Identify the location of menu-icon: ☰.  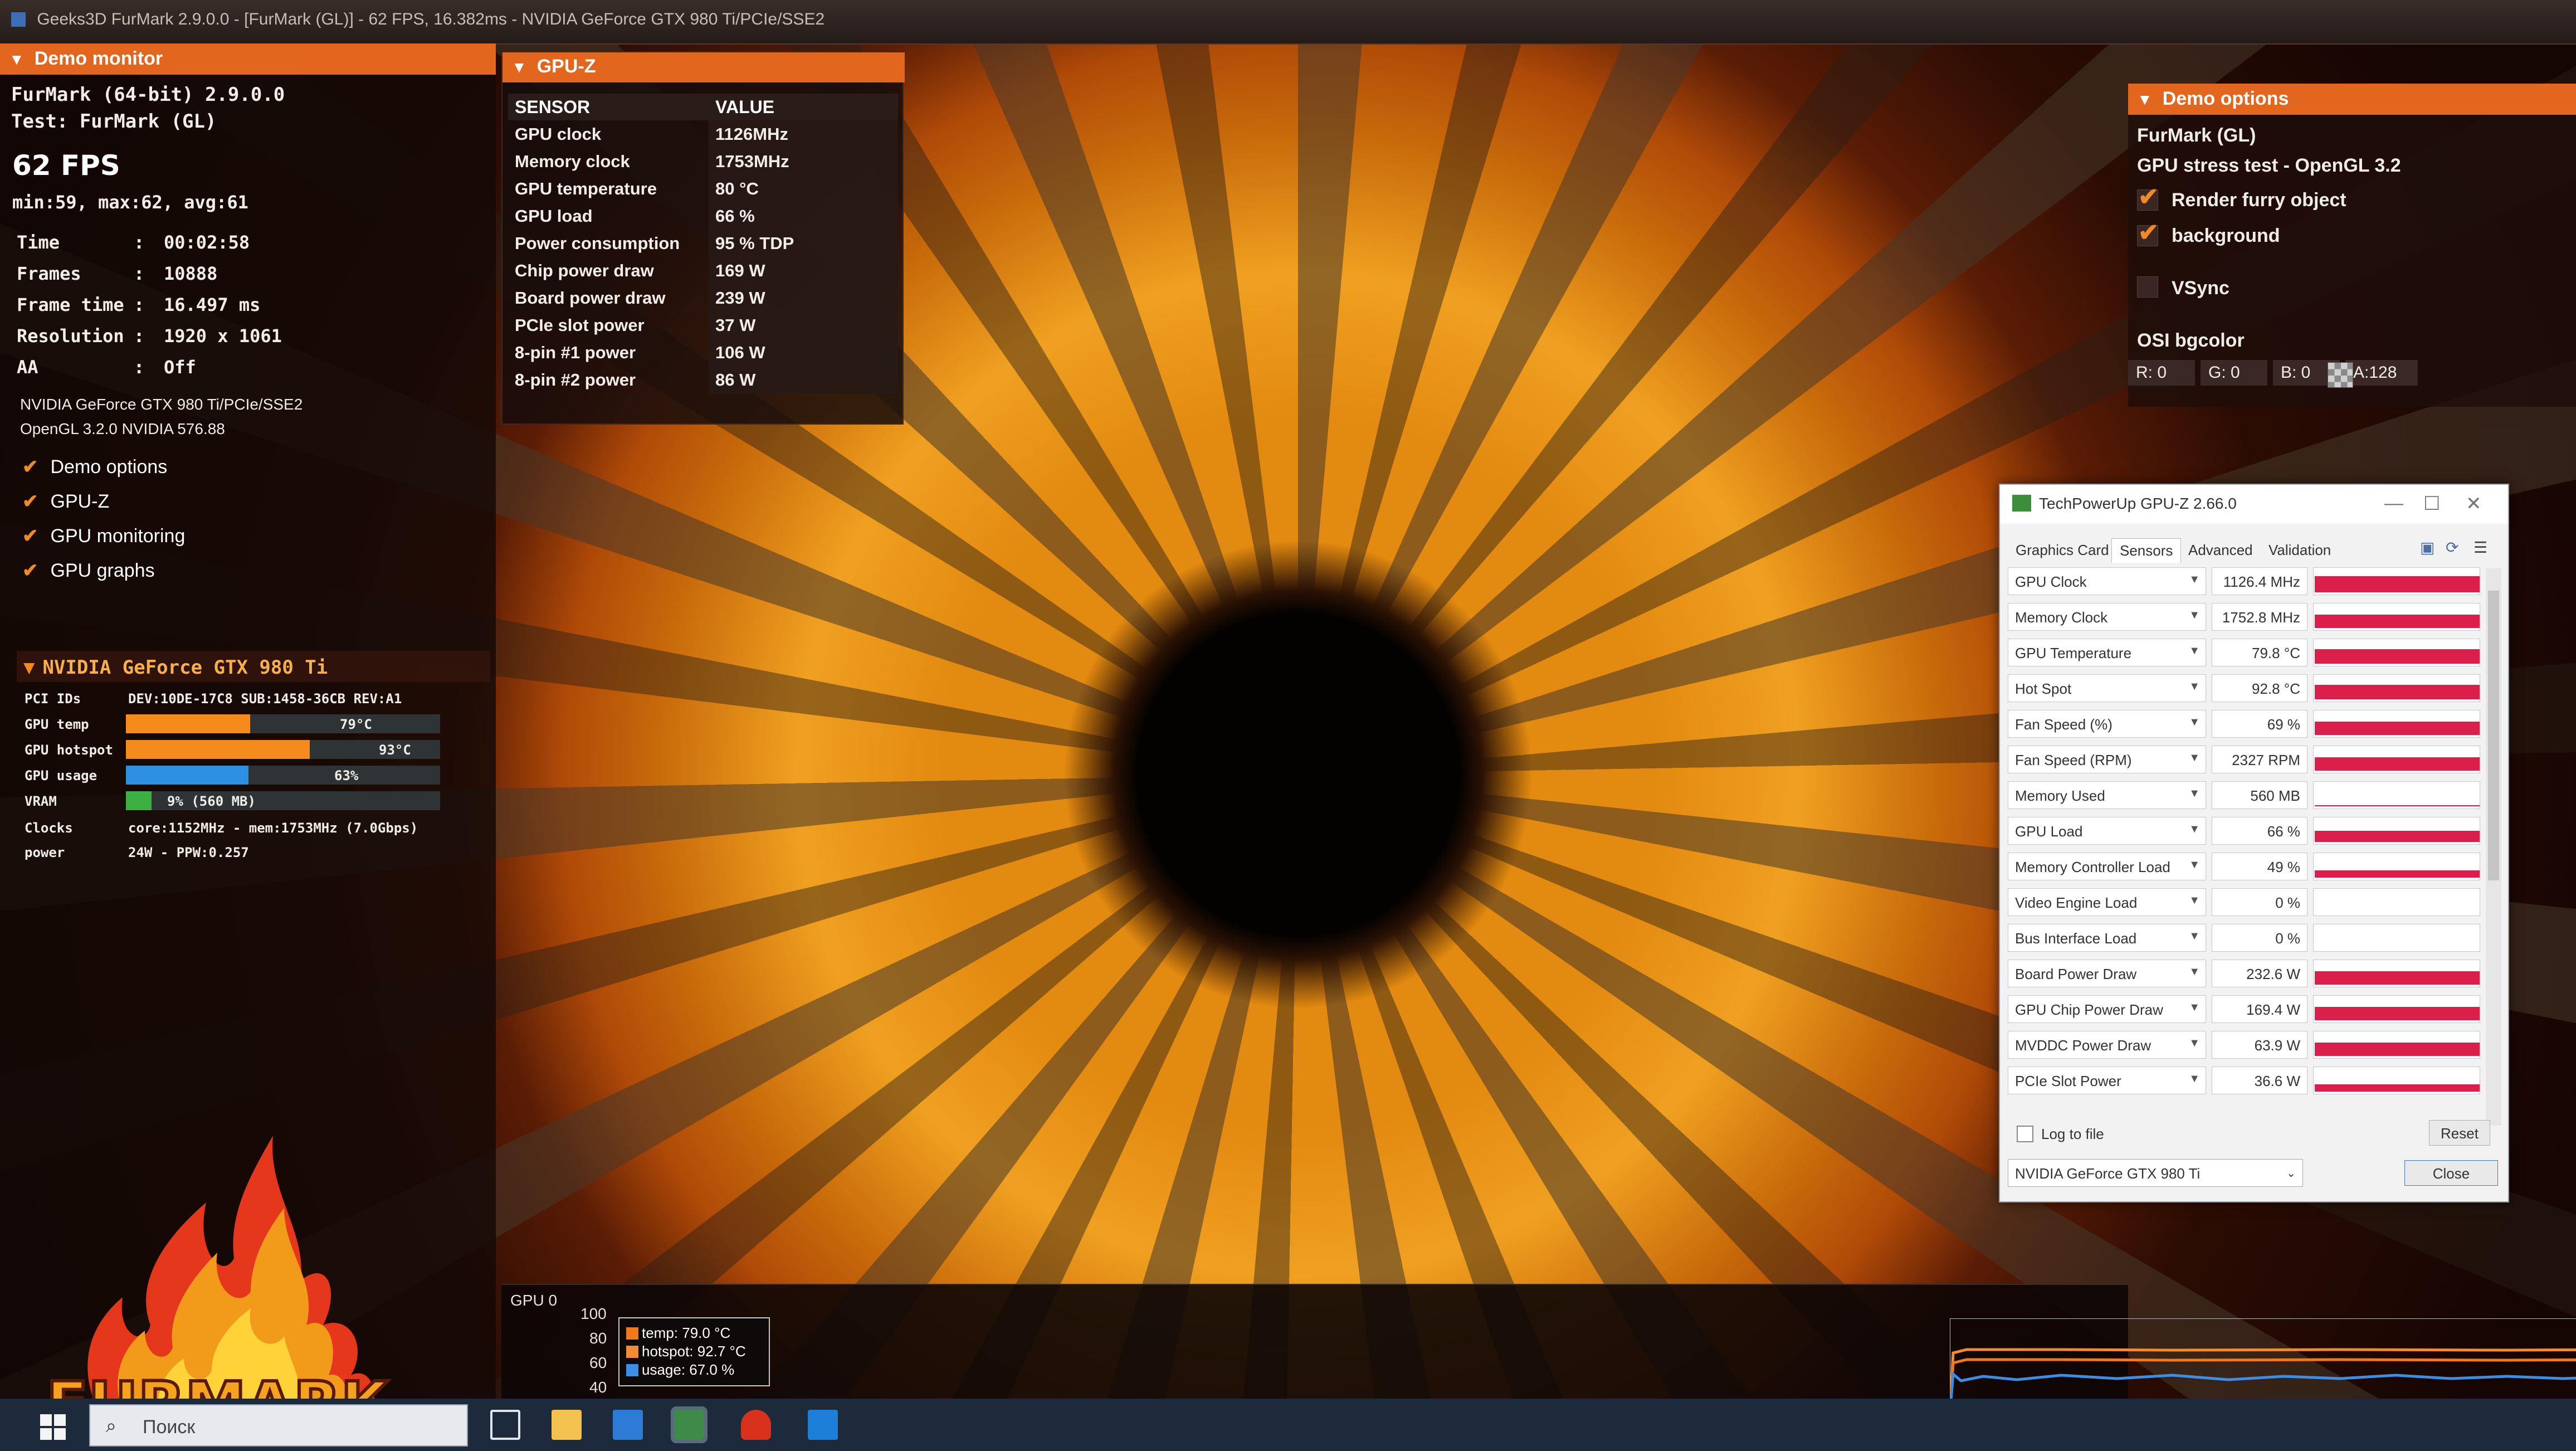
(2480, 547).